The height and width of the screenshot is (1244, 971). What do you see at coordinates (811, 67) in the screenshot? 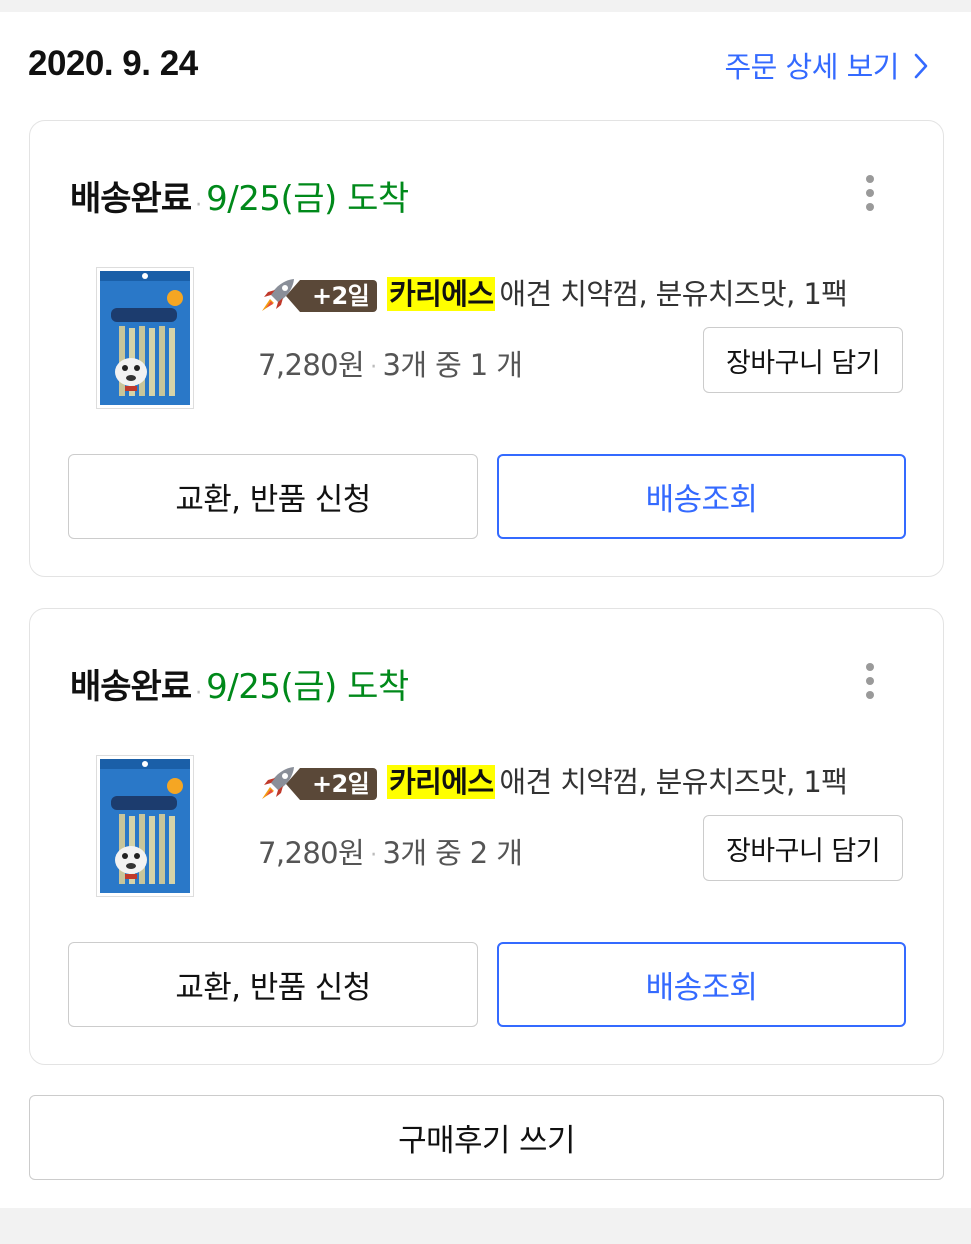
I see `order-detail-label: 주문 상세 보기` at bounding box center [811, 67].